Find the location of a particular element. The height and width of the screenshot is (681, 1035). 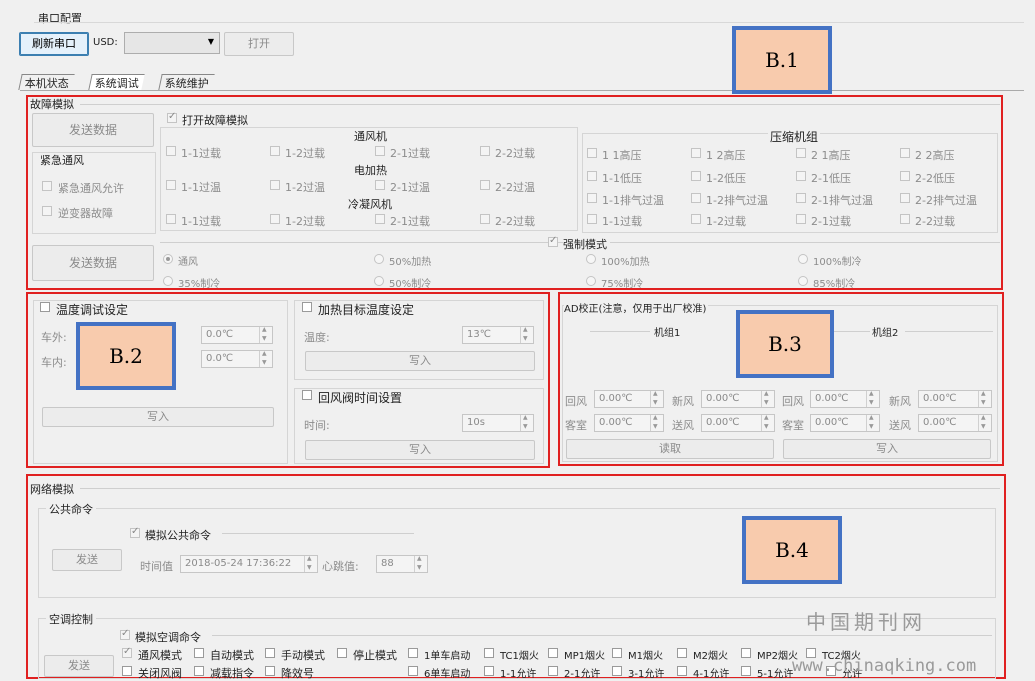

comp-1-2-low-checkbox is located at coordinates (696, 176).